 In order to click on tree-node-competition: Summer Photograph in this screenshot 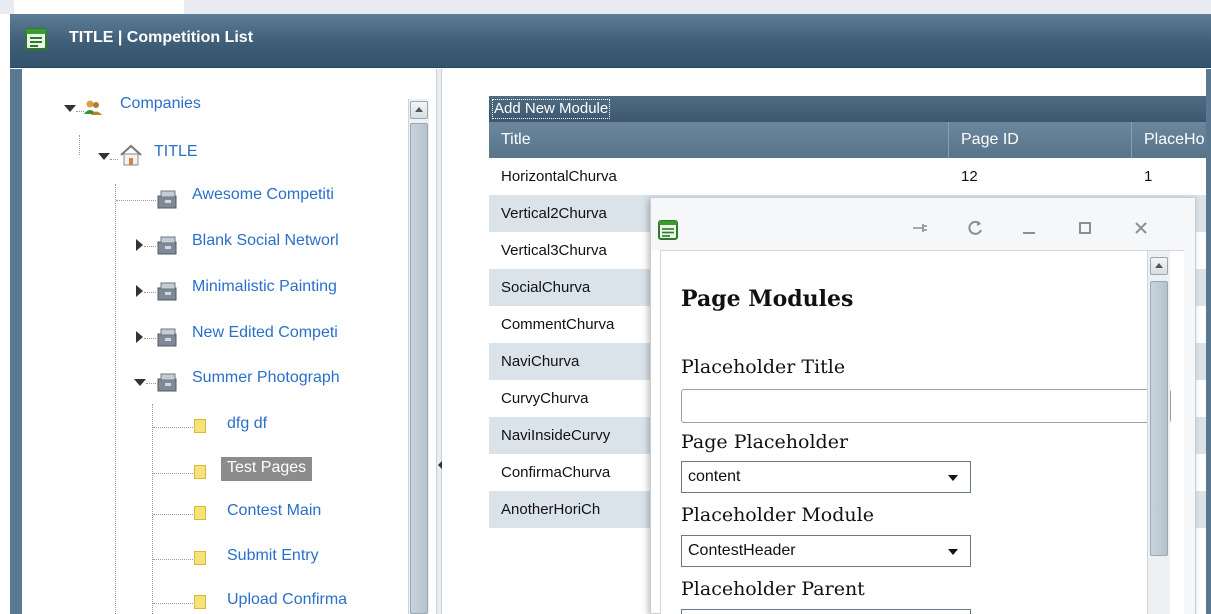, I will do `click(212, 382)`.